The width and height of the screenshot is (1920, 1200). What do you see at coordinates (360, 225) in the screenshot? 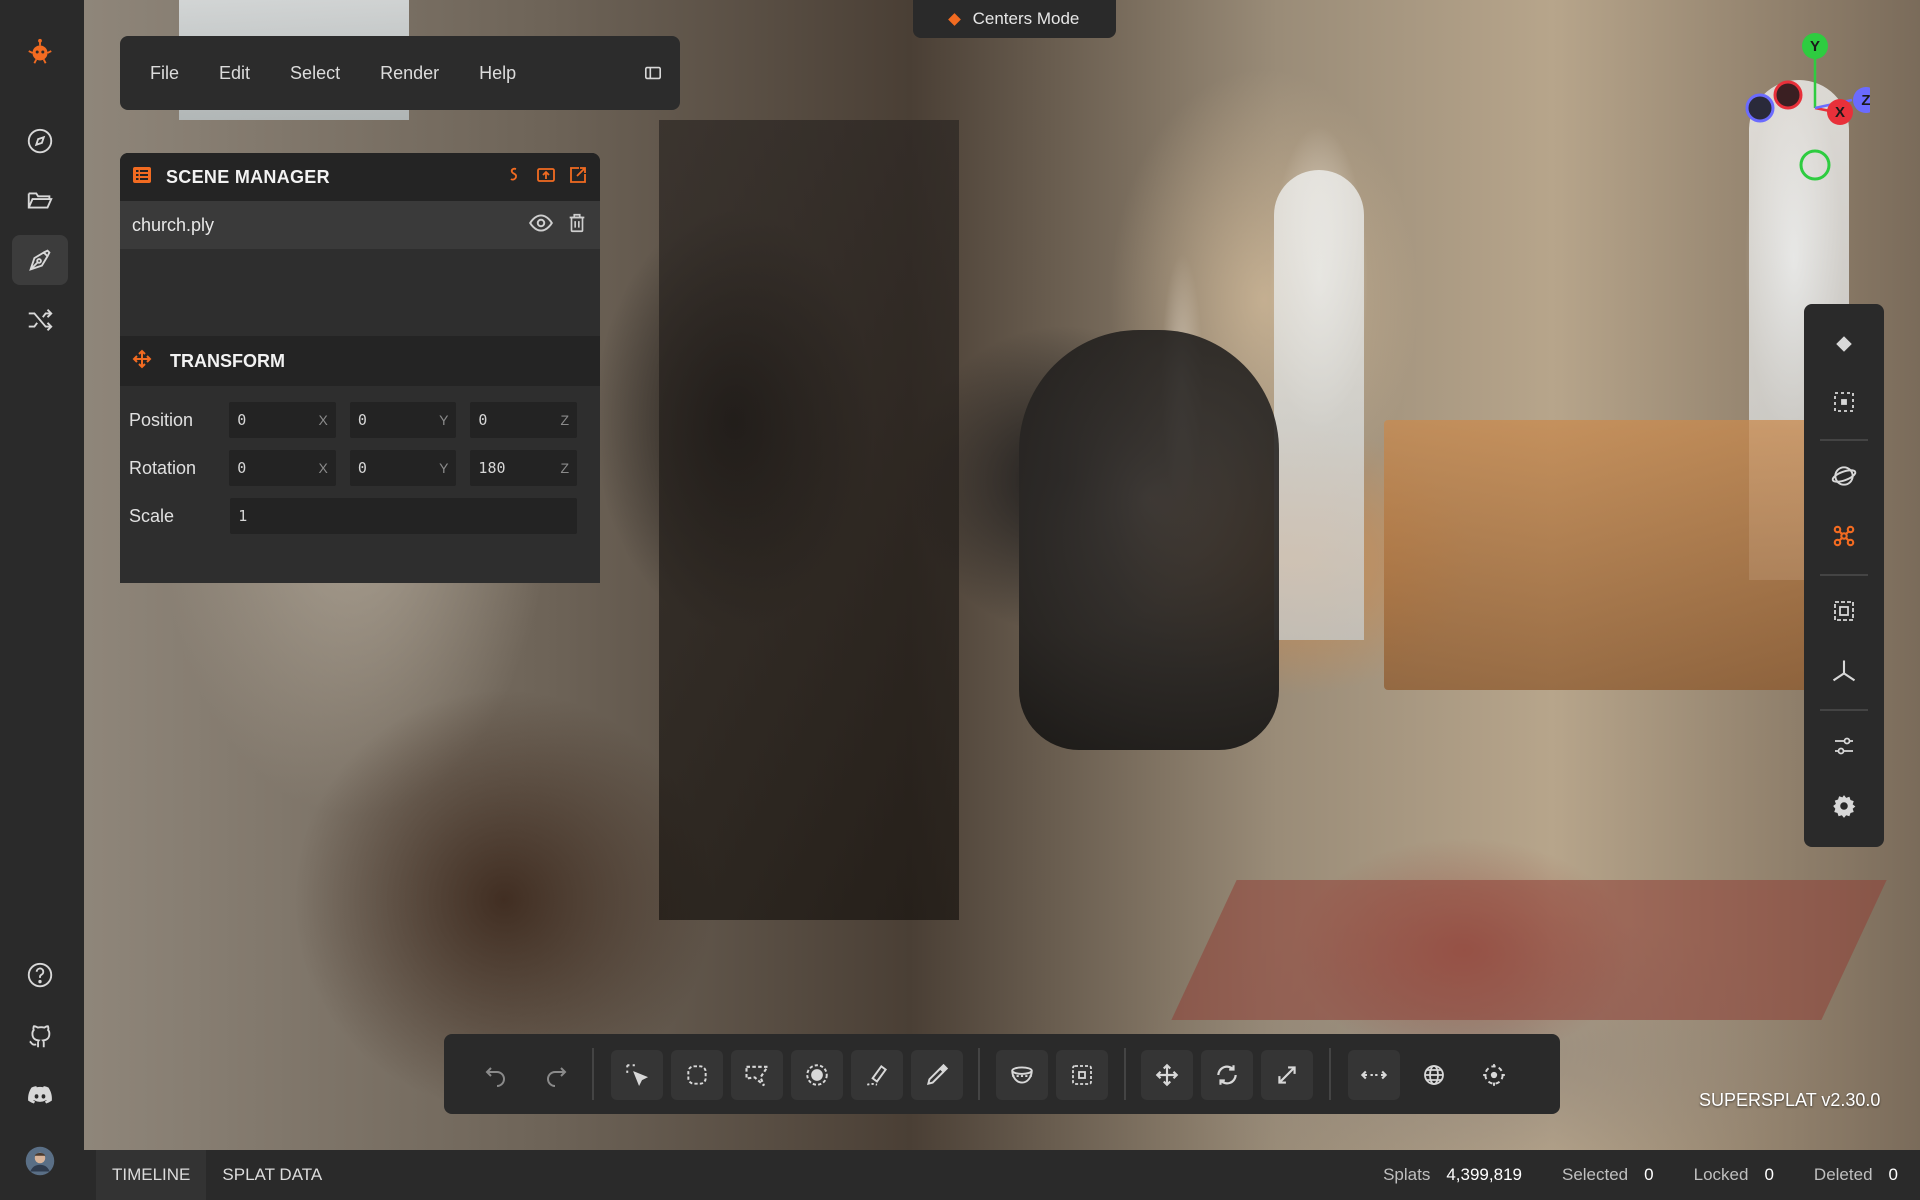
I see `file-row: church.ply` at bounding box center [360, 225].